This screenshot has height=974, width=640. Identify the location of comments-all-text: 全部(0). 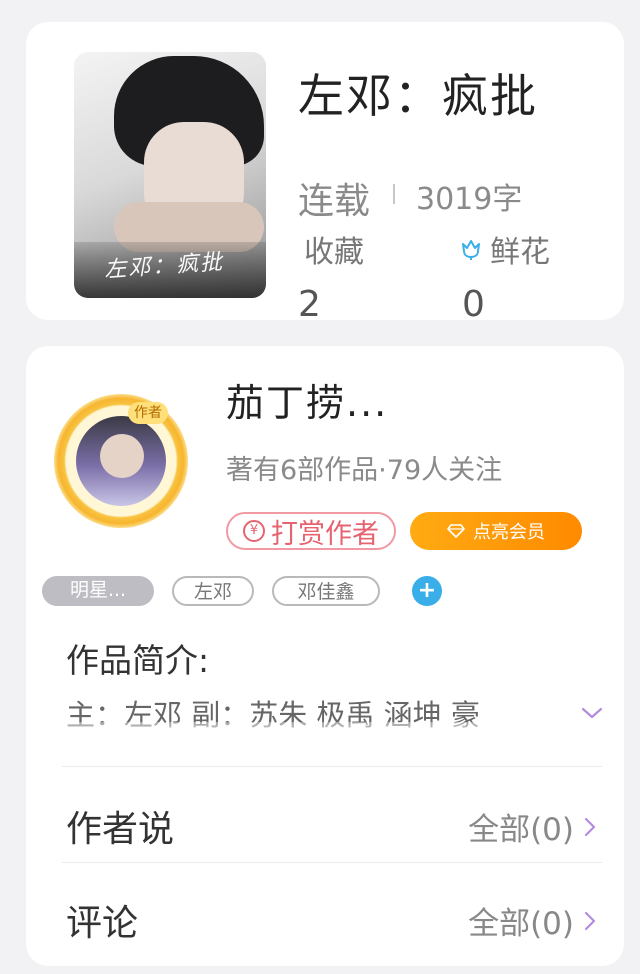
(521, 924).